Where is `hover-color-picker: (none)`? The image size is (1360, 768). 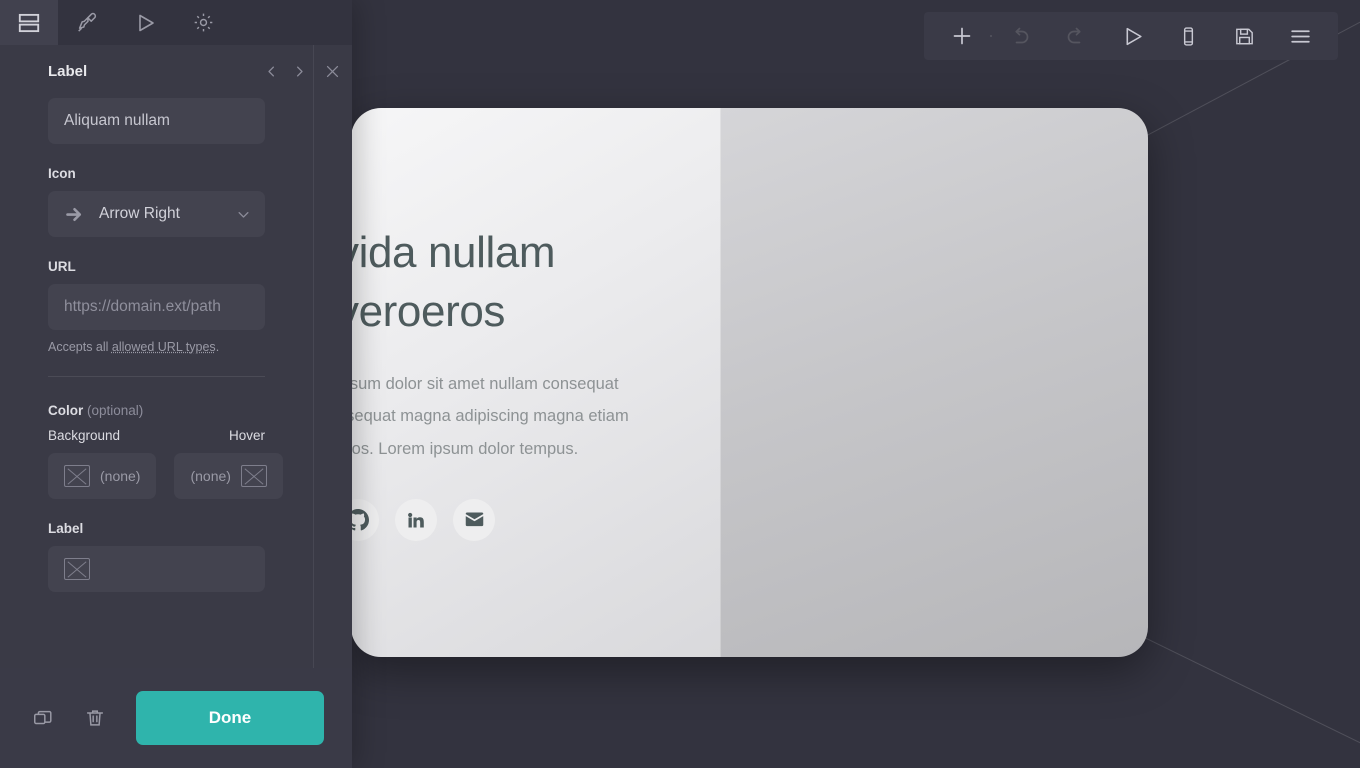 hover-color-picker: (none) is located at coordinates (228, 476).